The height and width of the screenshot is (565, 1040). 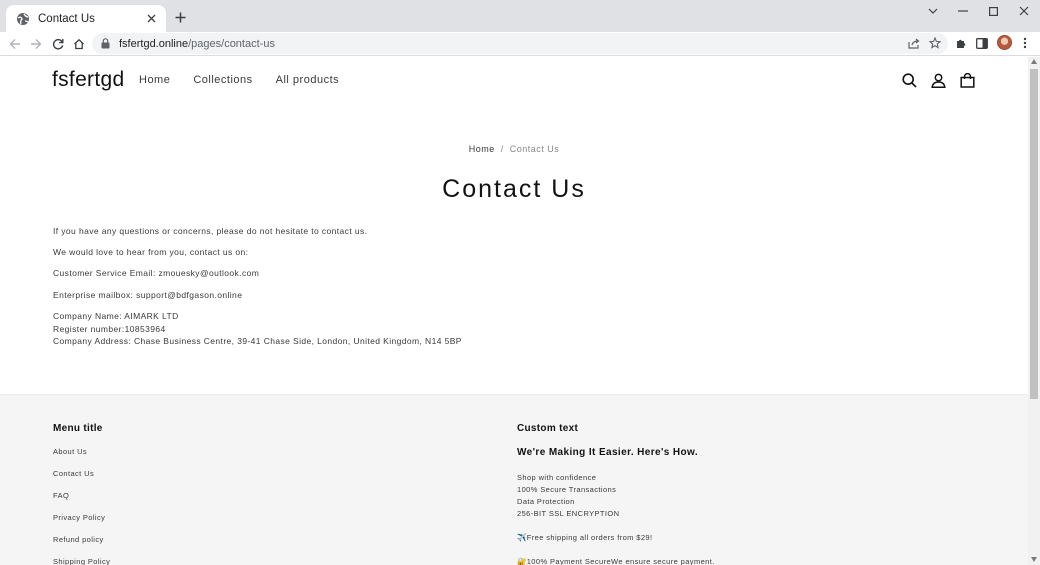 What do you see at coordinates (231, 43) in the screenshot?
I see `url-path: /pages/contact-us` at bounding box center [231, 43].